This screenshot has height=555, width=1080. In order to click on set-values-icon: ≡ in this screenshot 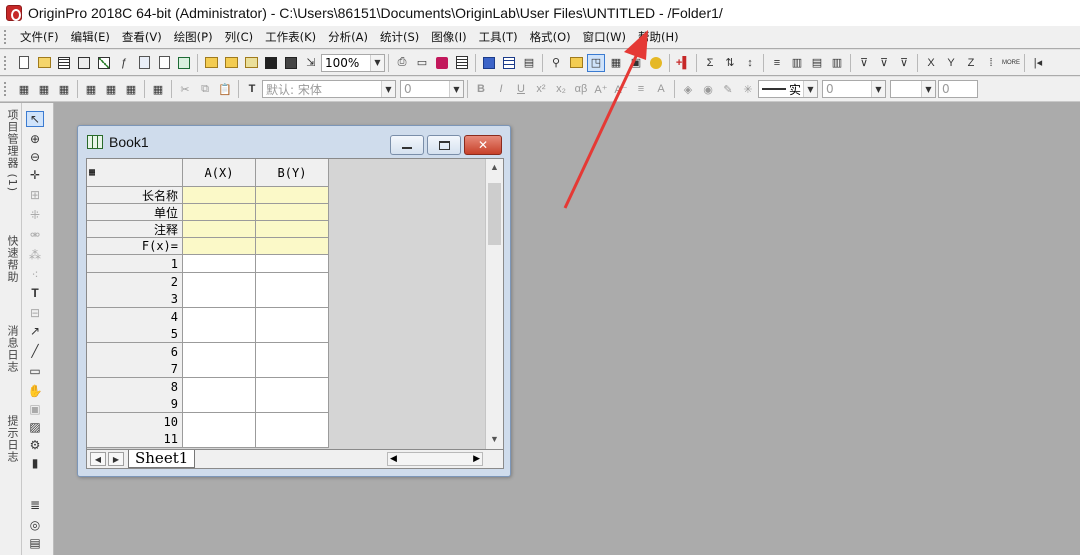, I will do `click(777, 63)`.